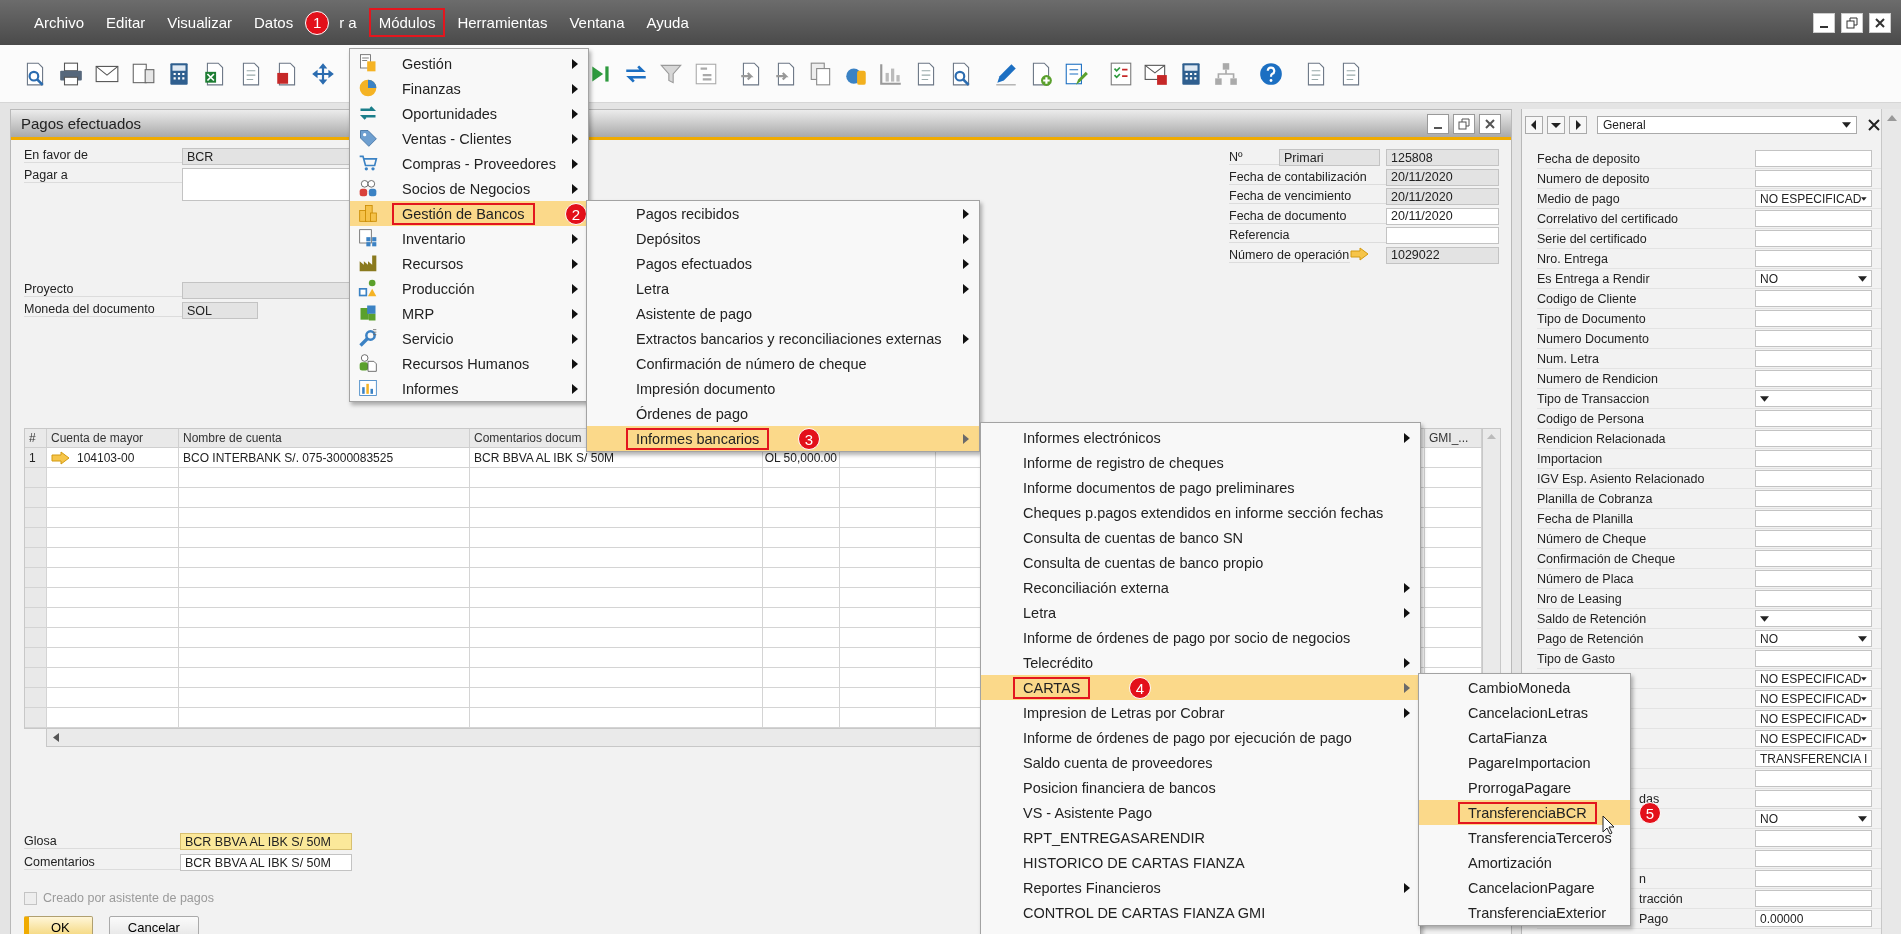 The height and width of the screenshot is (934, 1901). Describe the element at coordinates (274, 22) in the screenshot. I see `menu-bar-item: Datos` at that location.